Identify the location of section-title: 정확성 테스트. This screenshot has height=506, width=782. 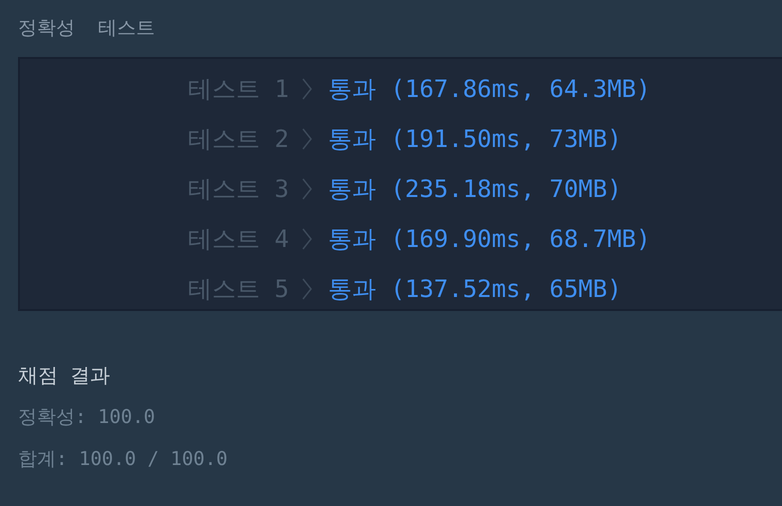
(87, 28).